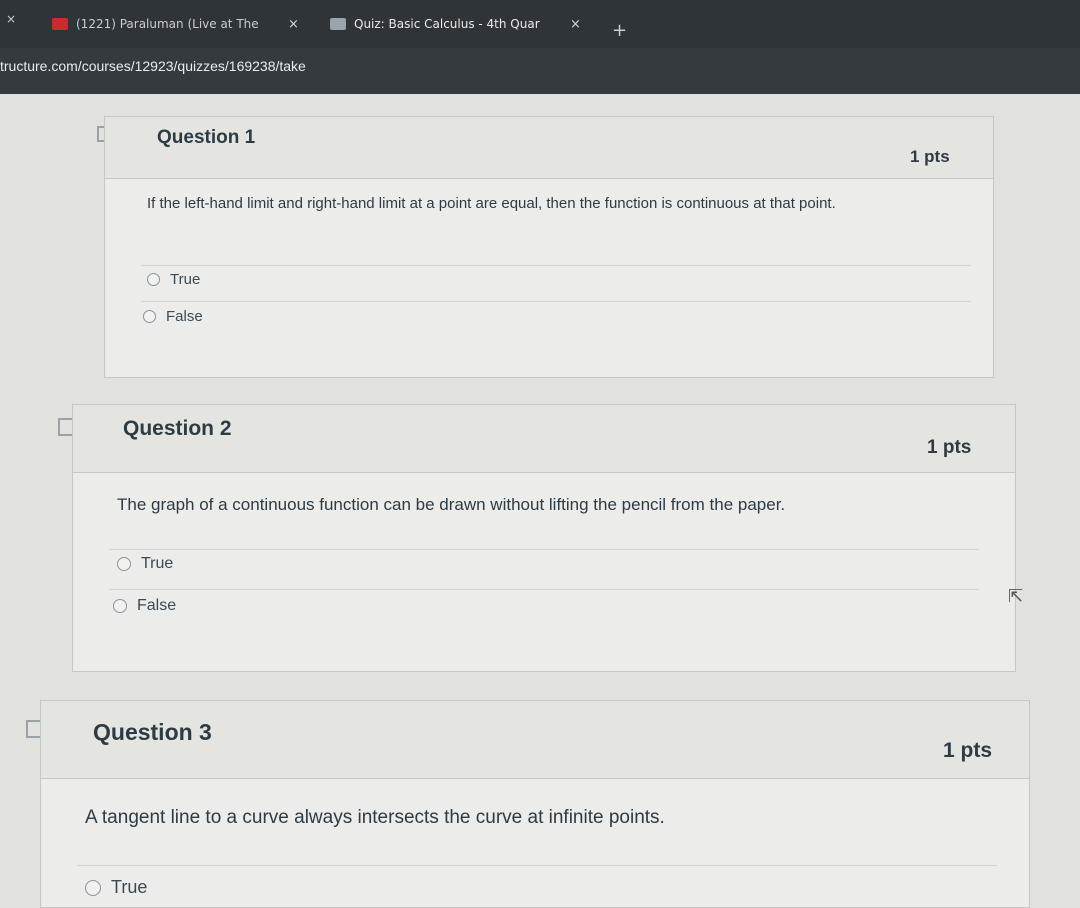  I want to click on tab-quiz: Quiz: Basic Calculus - 4th Quar ×, so click(460, 24).